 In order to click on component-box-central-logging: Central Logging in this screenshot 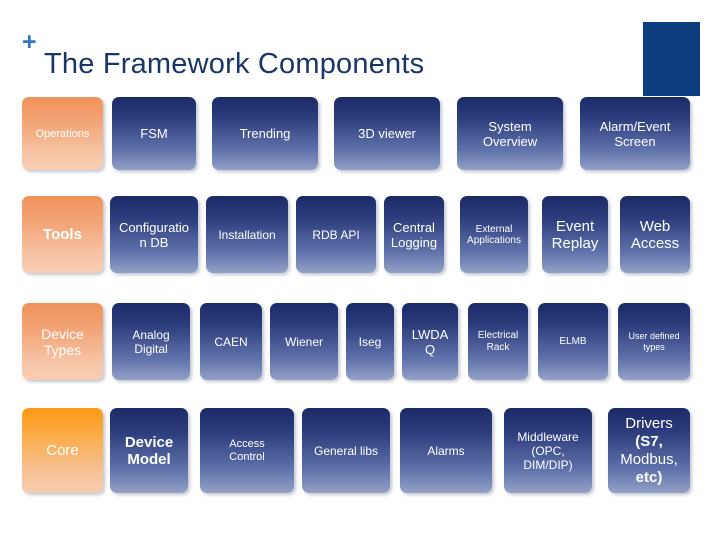, I will do `click(414, 234)`.